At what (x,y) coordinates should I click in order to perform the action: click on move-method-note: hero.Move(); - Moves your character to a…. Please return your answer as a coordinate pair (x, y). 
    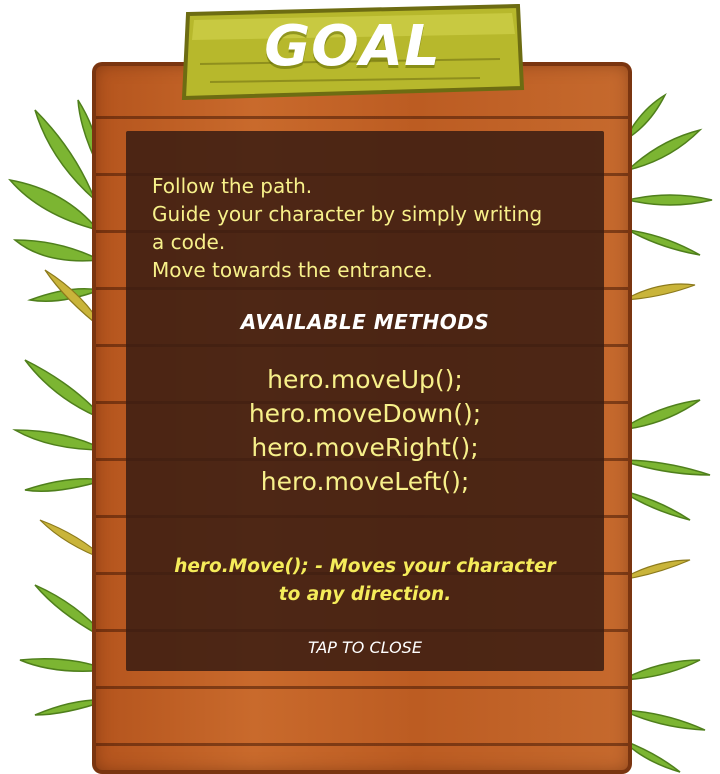
    Looking at the image, I should click on (365, 581).